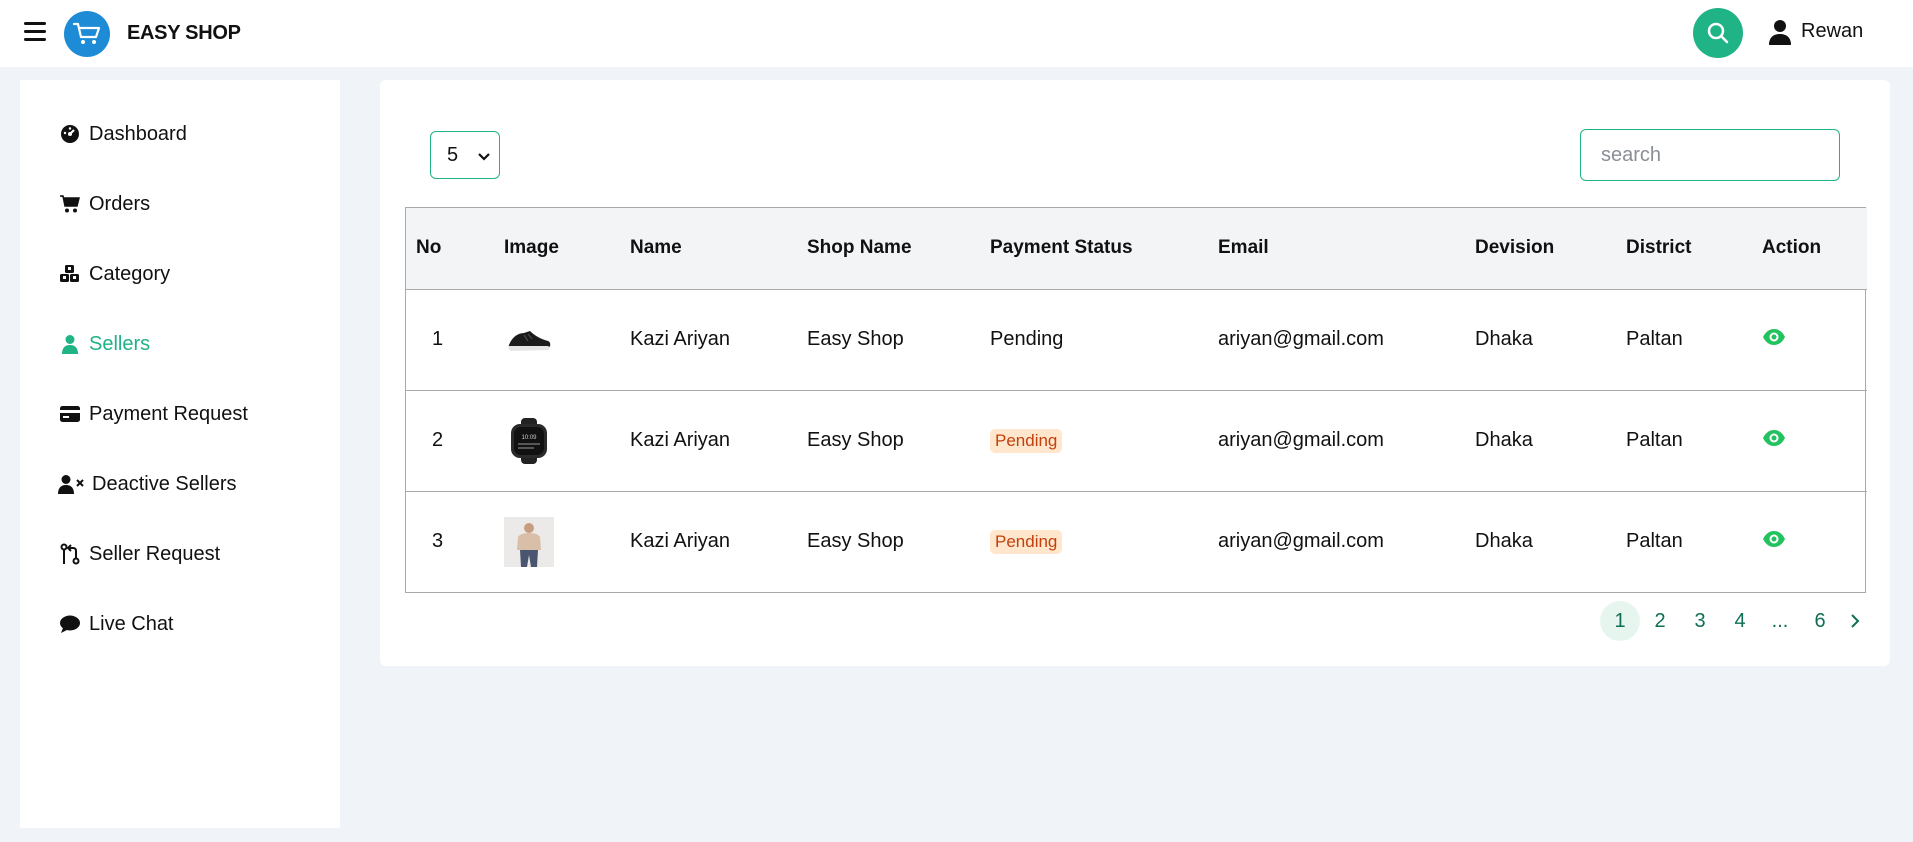  Describe the element at coordinates (529, 339) in the screenshot. I see `sneaker-image` at that location.